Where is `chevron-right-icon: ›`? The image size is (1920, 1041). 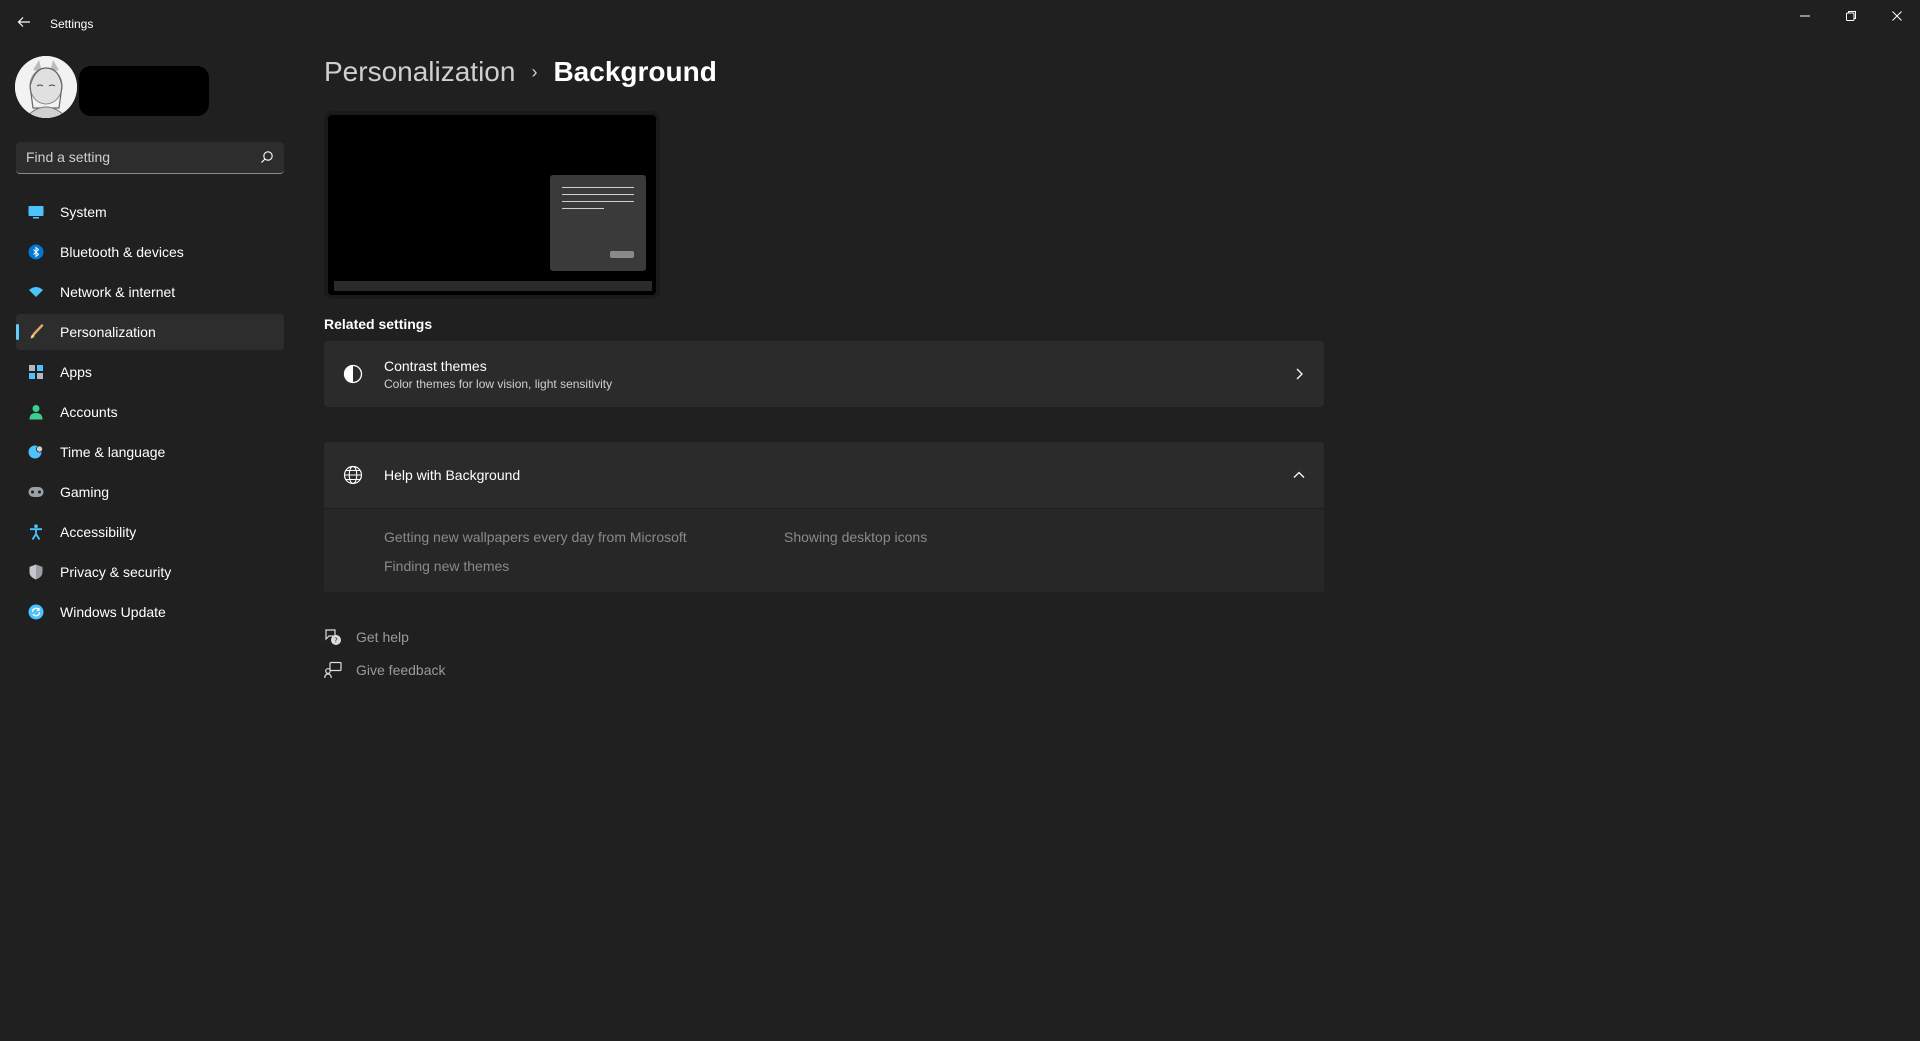
chevron-right-icon: › is located at coordinates (534, 71).